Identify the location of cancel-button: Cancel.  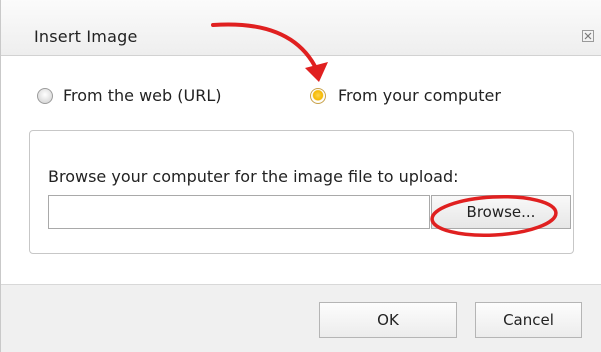
(528, 320).